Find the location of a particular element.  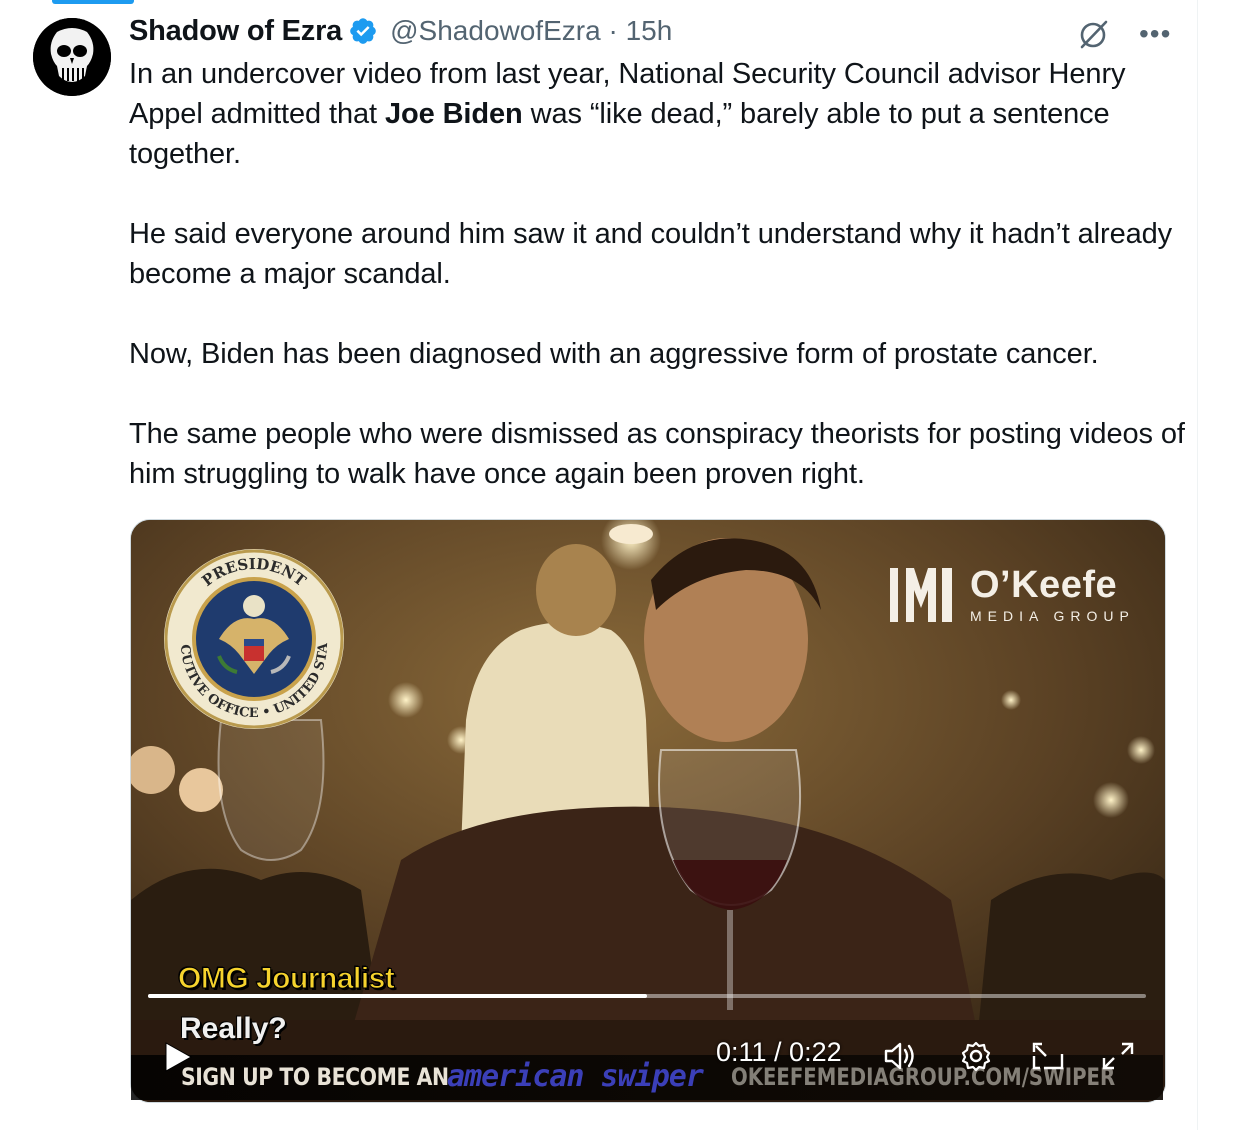

caption-text: Really? is located at coordinates (233, 1028).